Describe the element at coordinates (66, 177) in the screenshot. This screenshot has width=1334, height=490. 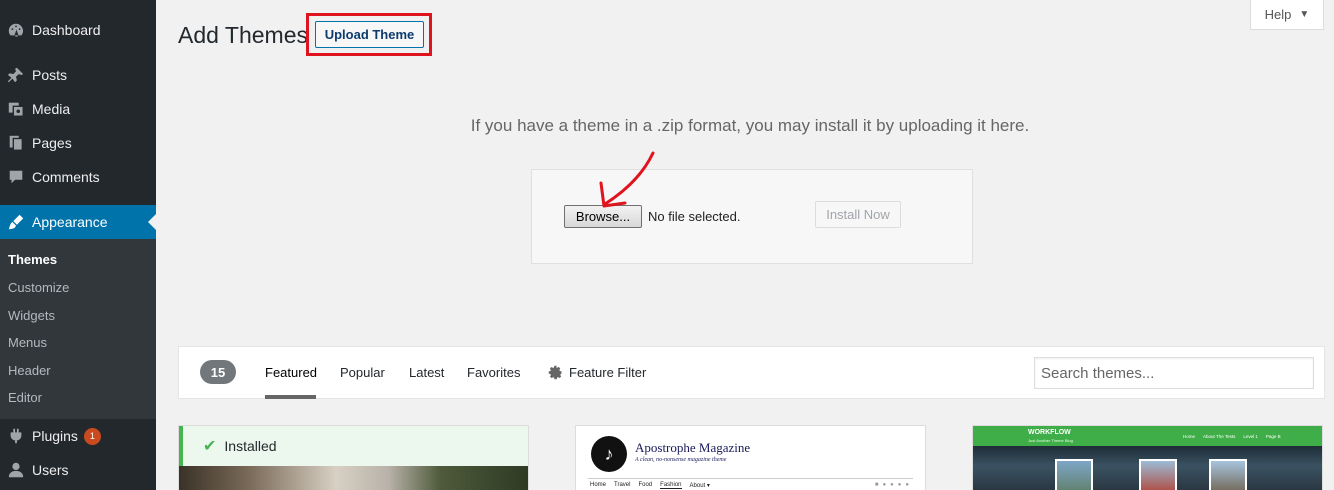
I see `sidebar-item-label: Comments` at that location.